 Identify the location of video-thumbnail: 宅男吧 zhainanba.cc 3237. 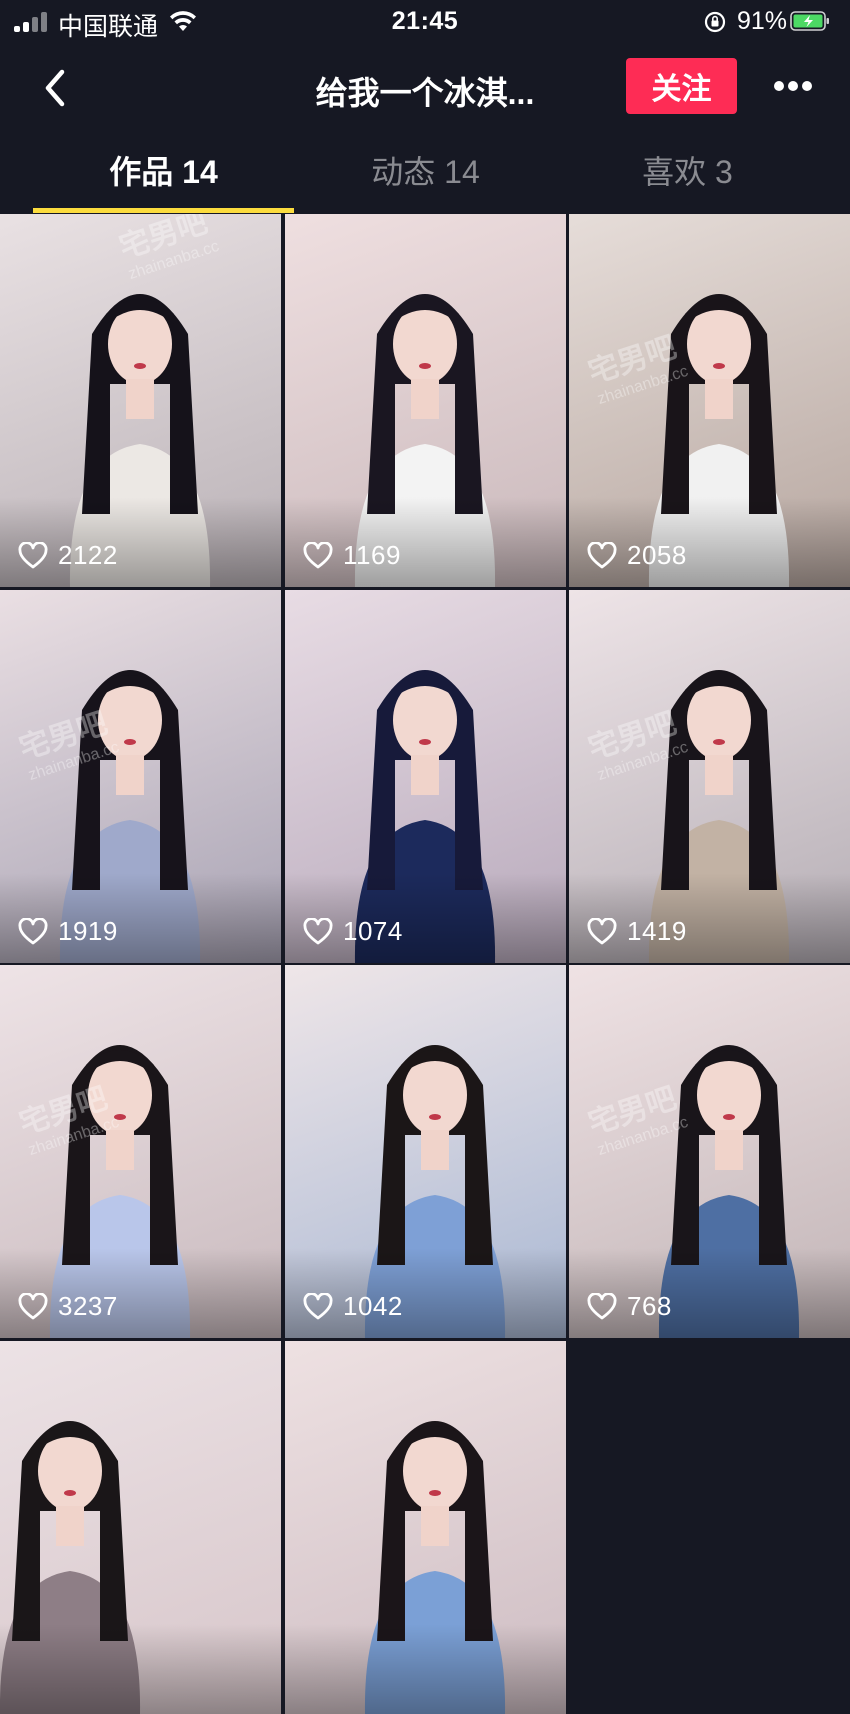
(140, 1151).